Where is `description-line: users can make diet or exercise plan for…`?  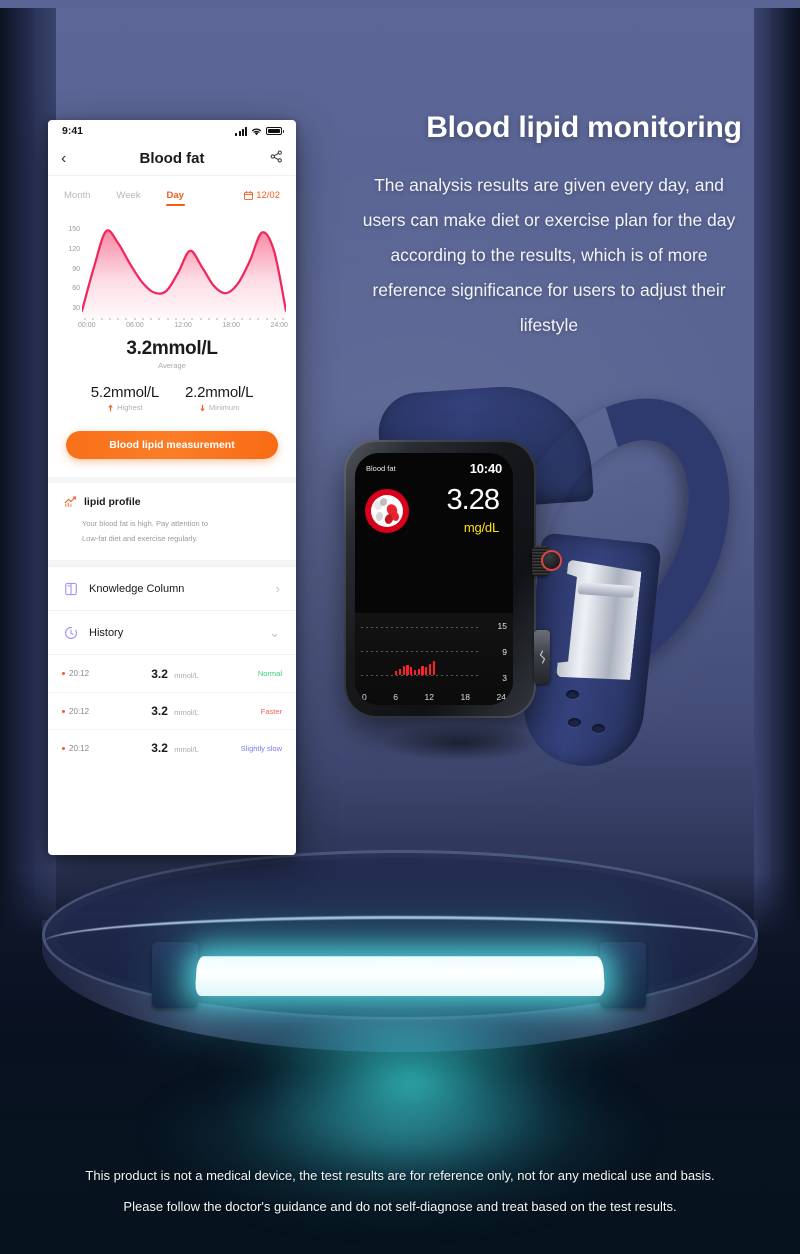 description-line: users can make diet or exercise plan for… is located at coordinates (549, 220).